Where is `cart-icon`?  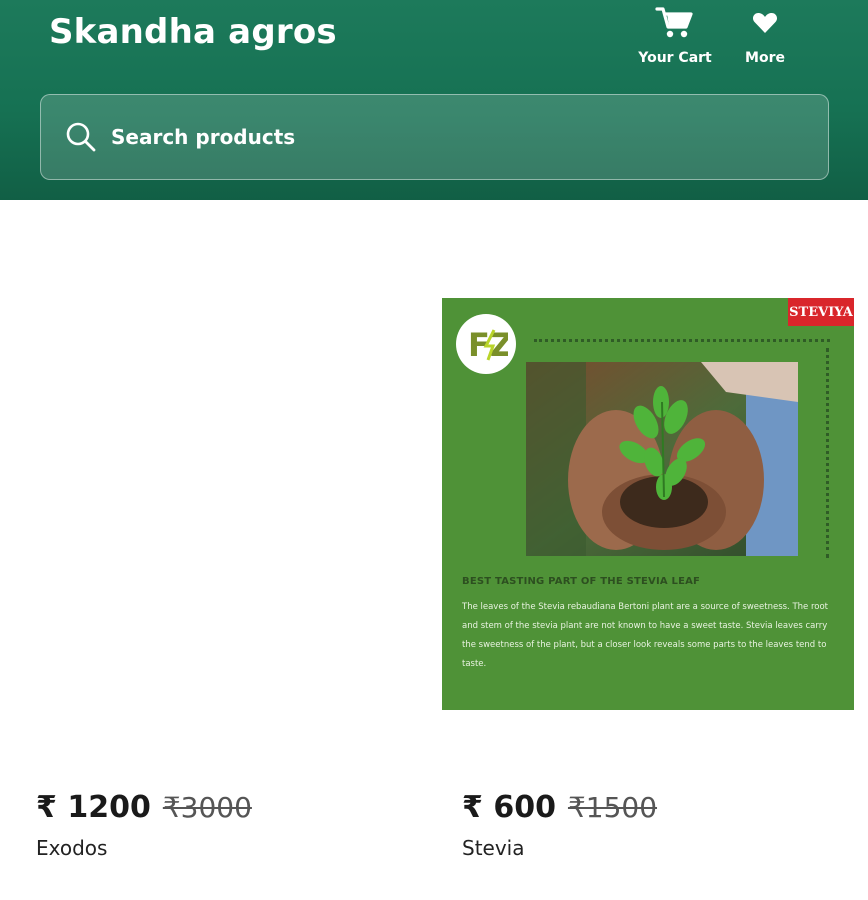
cart-icon is located at coordinates (675, 23).